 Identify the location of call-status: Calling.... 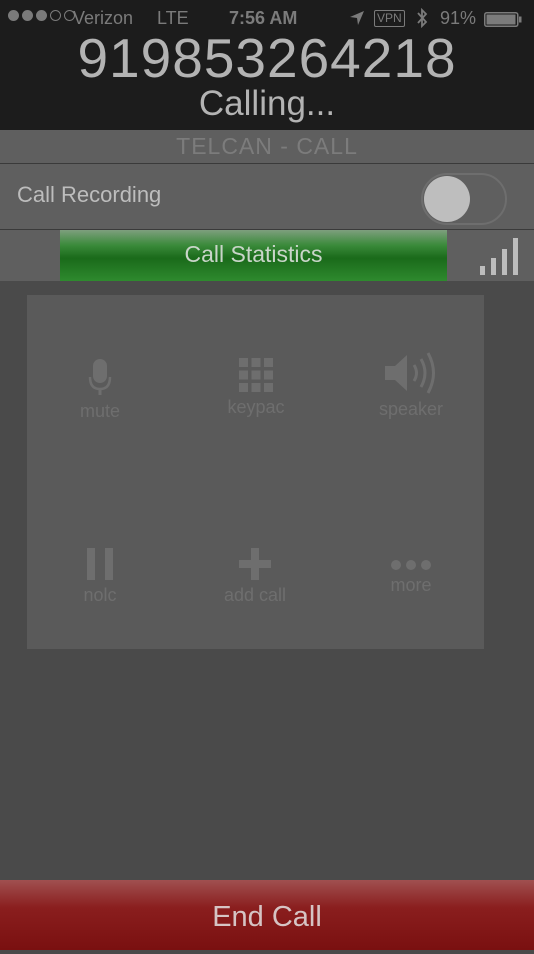
(267, 103).